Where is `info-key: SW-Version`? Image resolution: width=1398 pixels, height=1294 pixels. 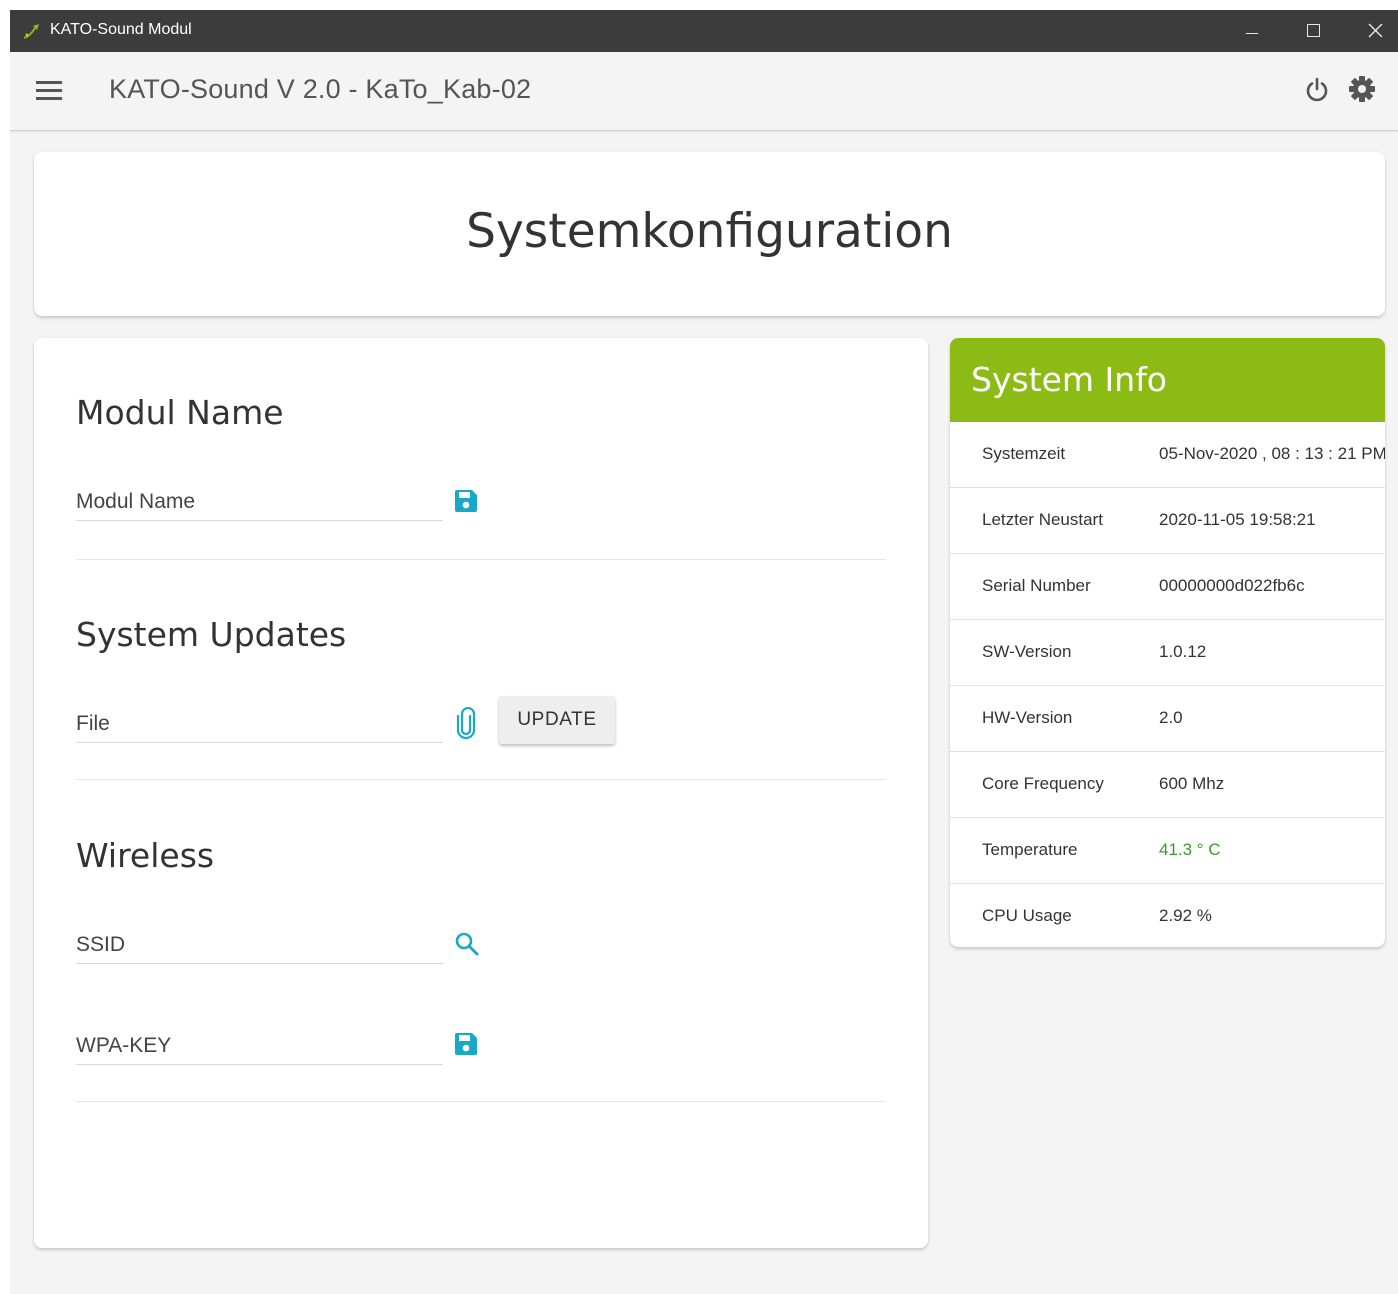 info-key: SW-Version is located at coordinates (1027, 651).